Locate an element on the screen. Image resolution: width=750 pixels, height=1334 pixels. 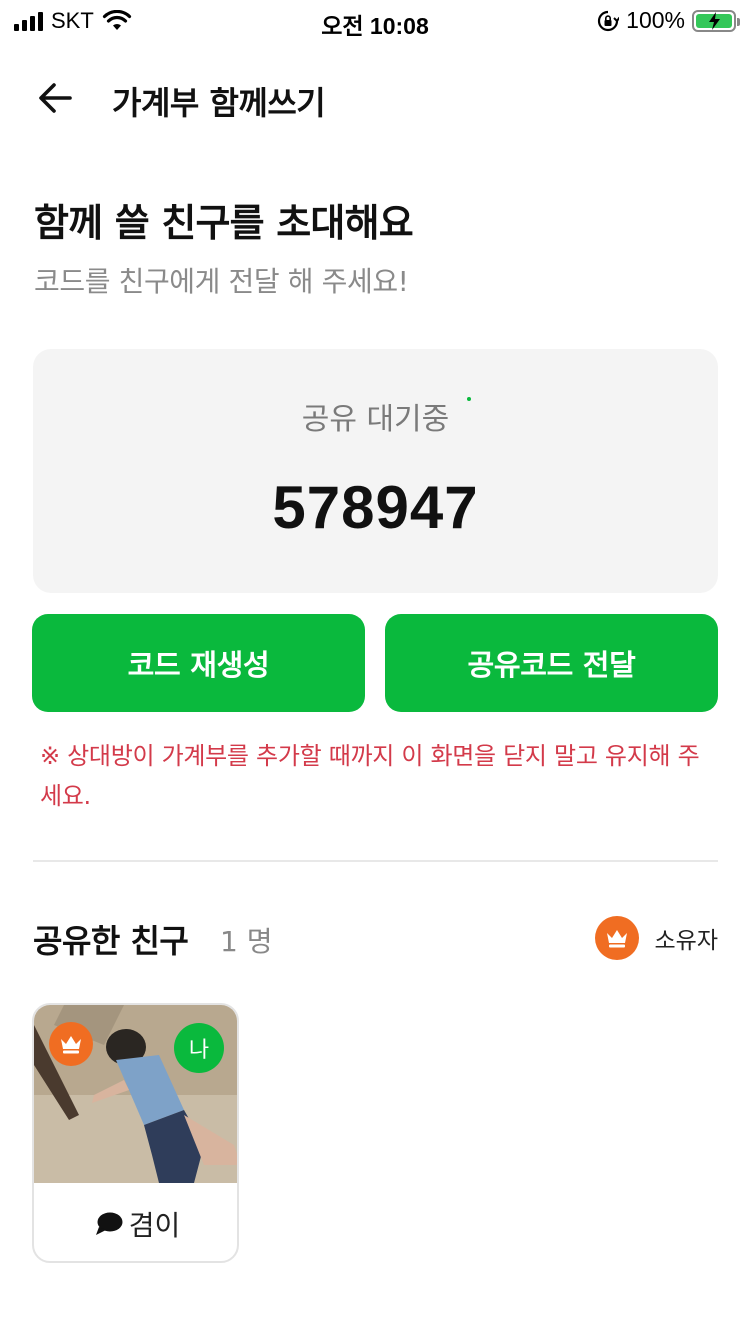
page-title: 가계부 함께쓰기 is located at coordinates (219, 103).